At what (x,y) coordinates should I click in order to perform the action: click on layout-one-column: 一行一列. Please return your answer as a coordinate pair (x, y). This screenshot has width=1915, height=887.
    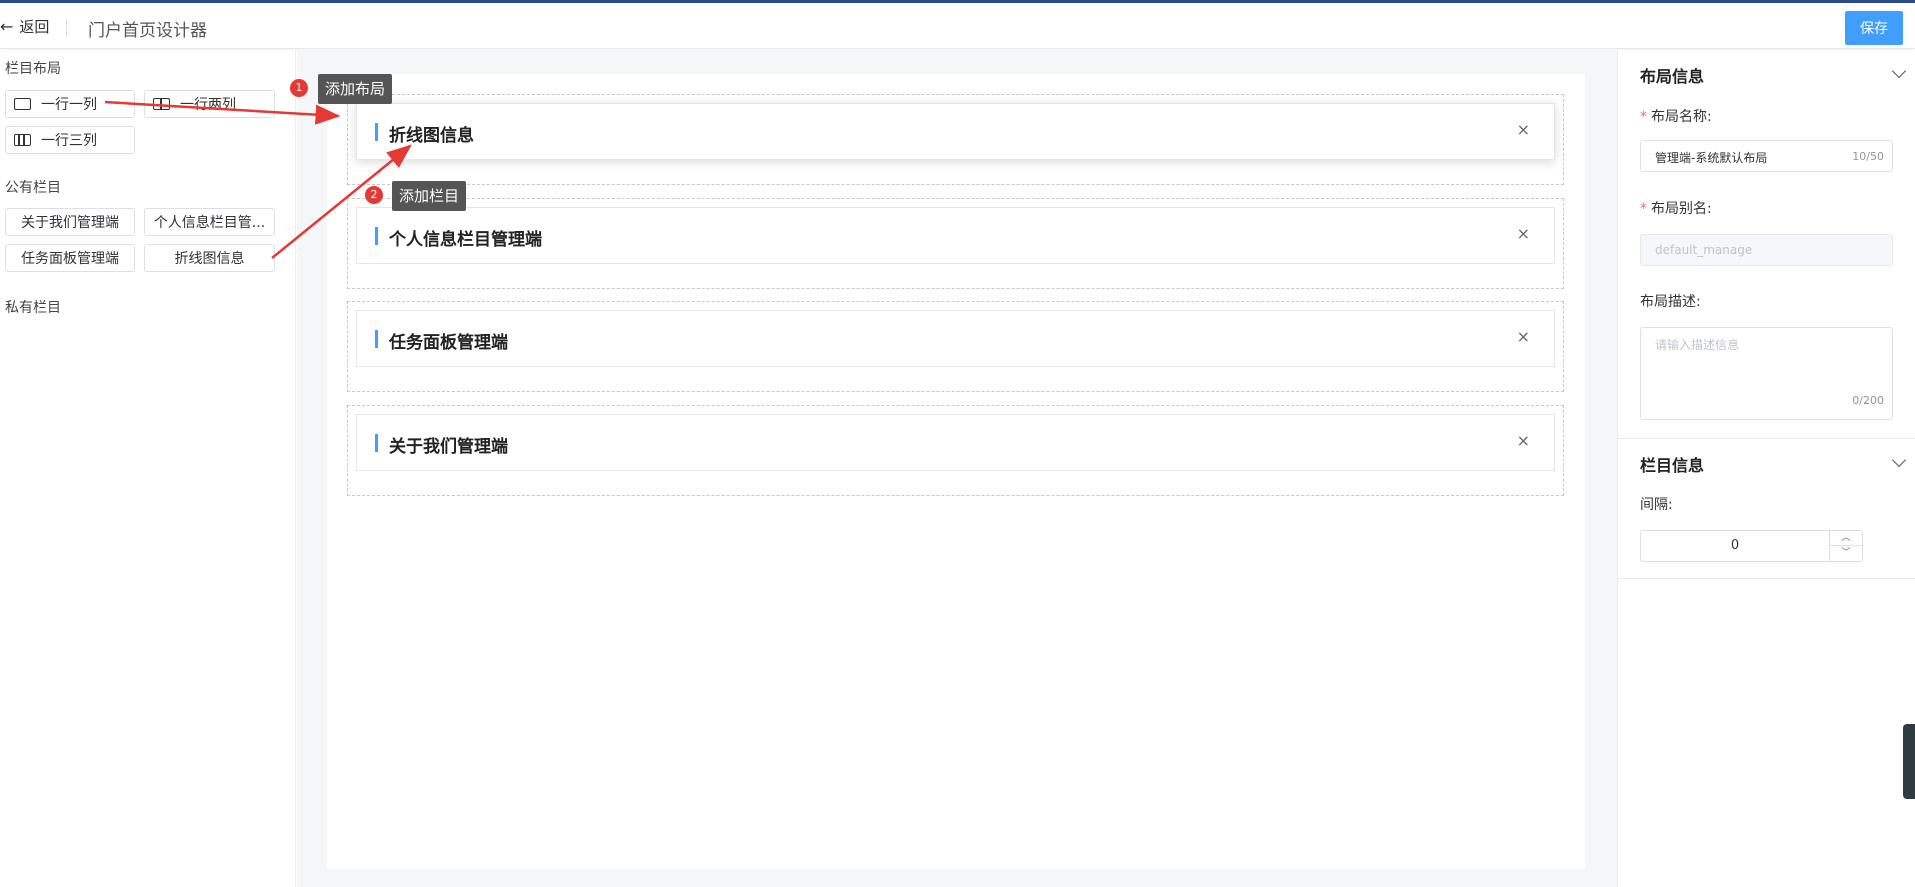
    Looking at the image, I should click on (70, 104).